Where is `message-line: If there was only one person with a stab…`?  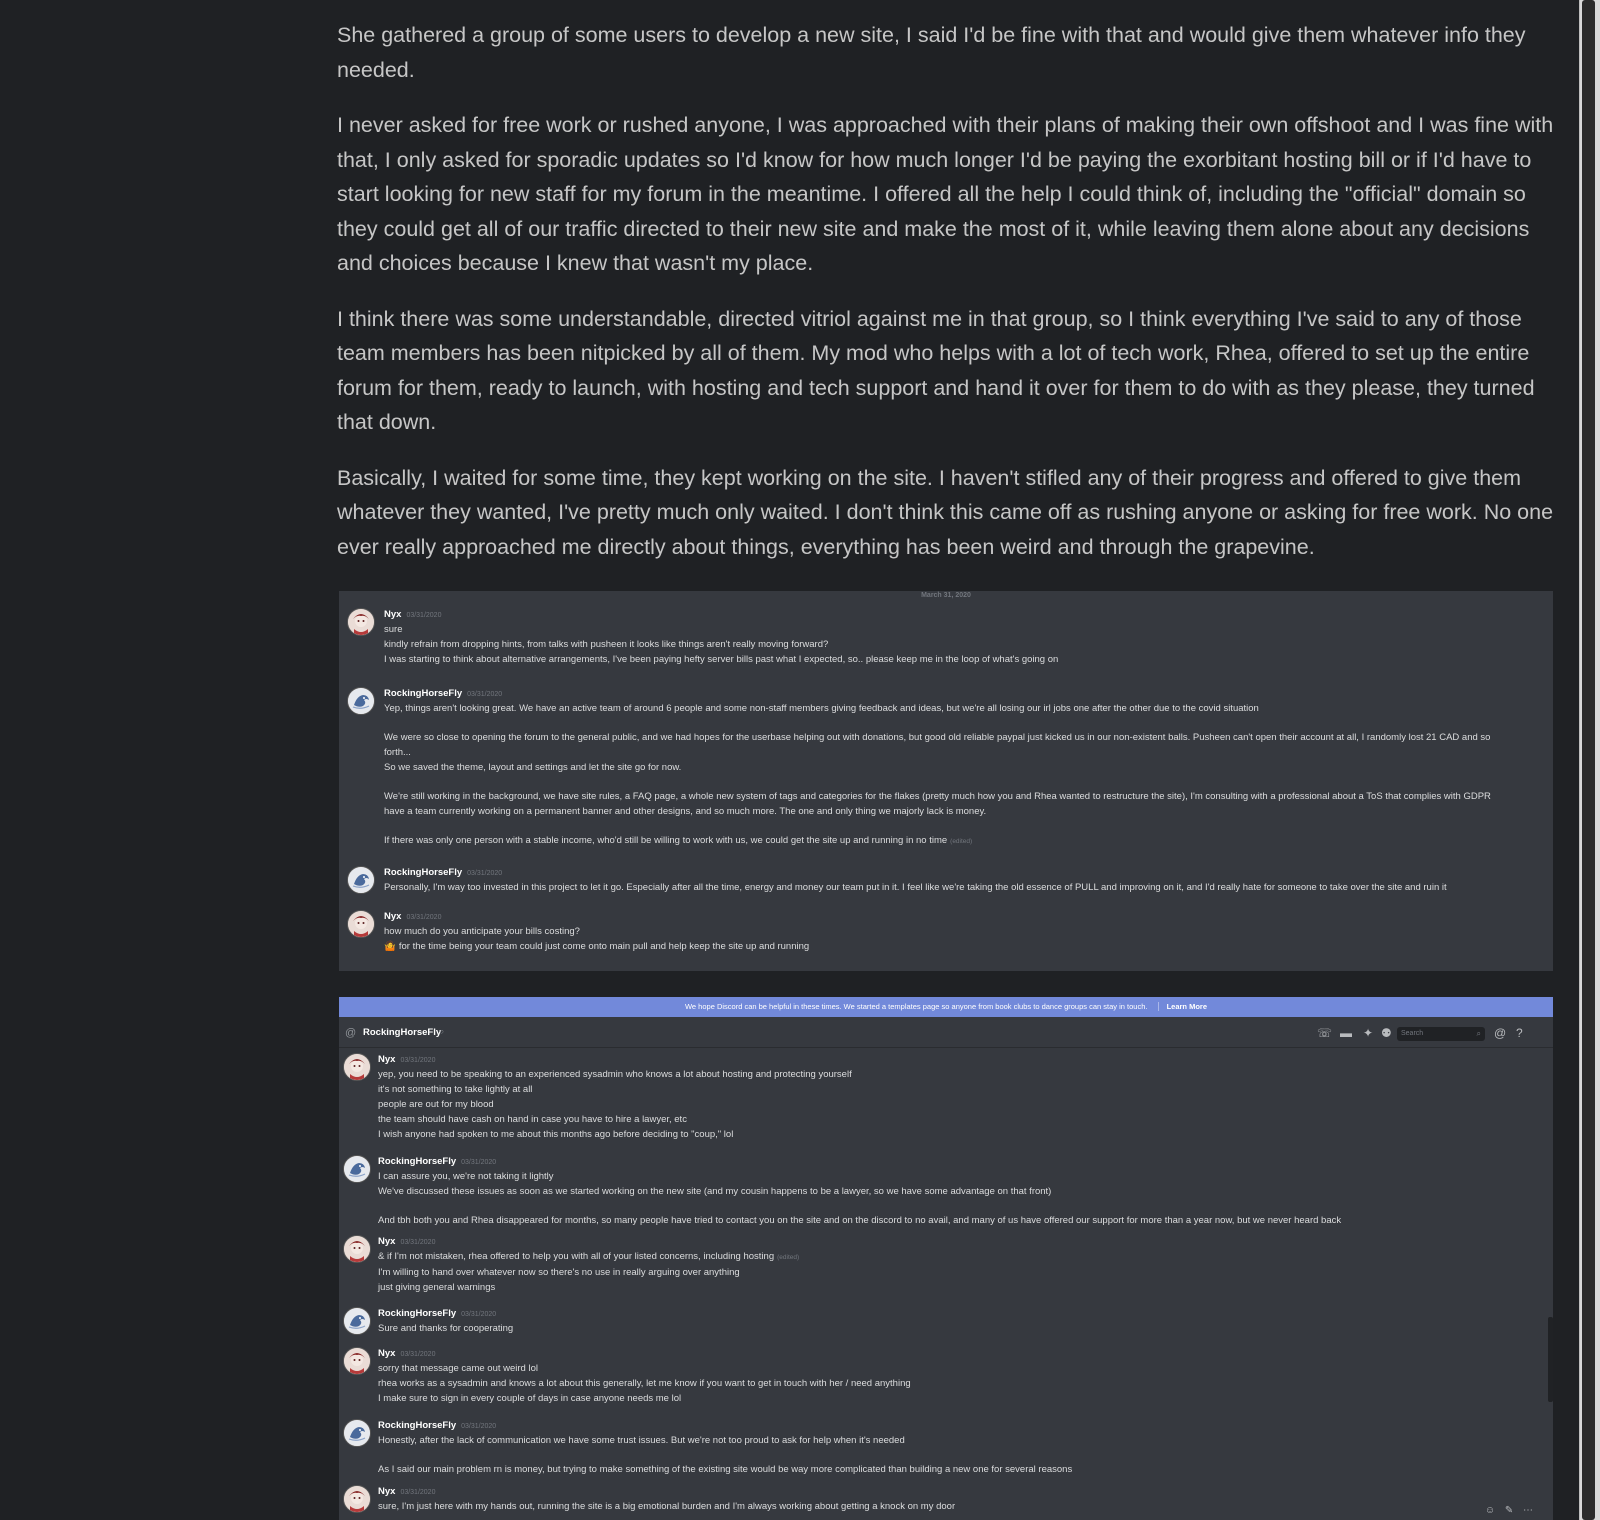 message-line: If there was only one person with a stab… is located at coordinates (968, 841).